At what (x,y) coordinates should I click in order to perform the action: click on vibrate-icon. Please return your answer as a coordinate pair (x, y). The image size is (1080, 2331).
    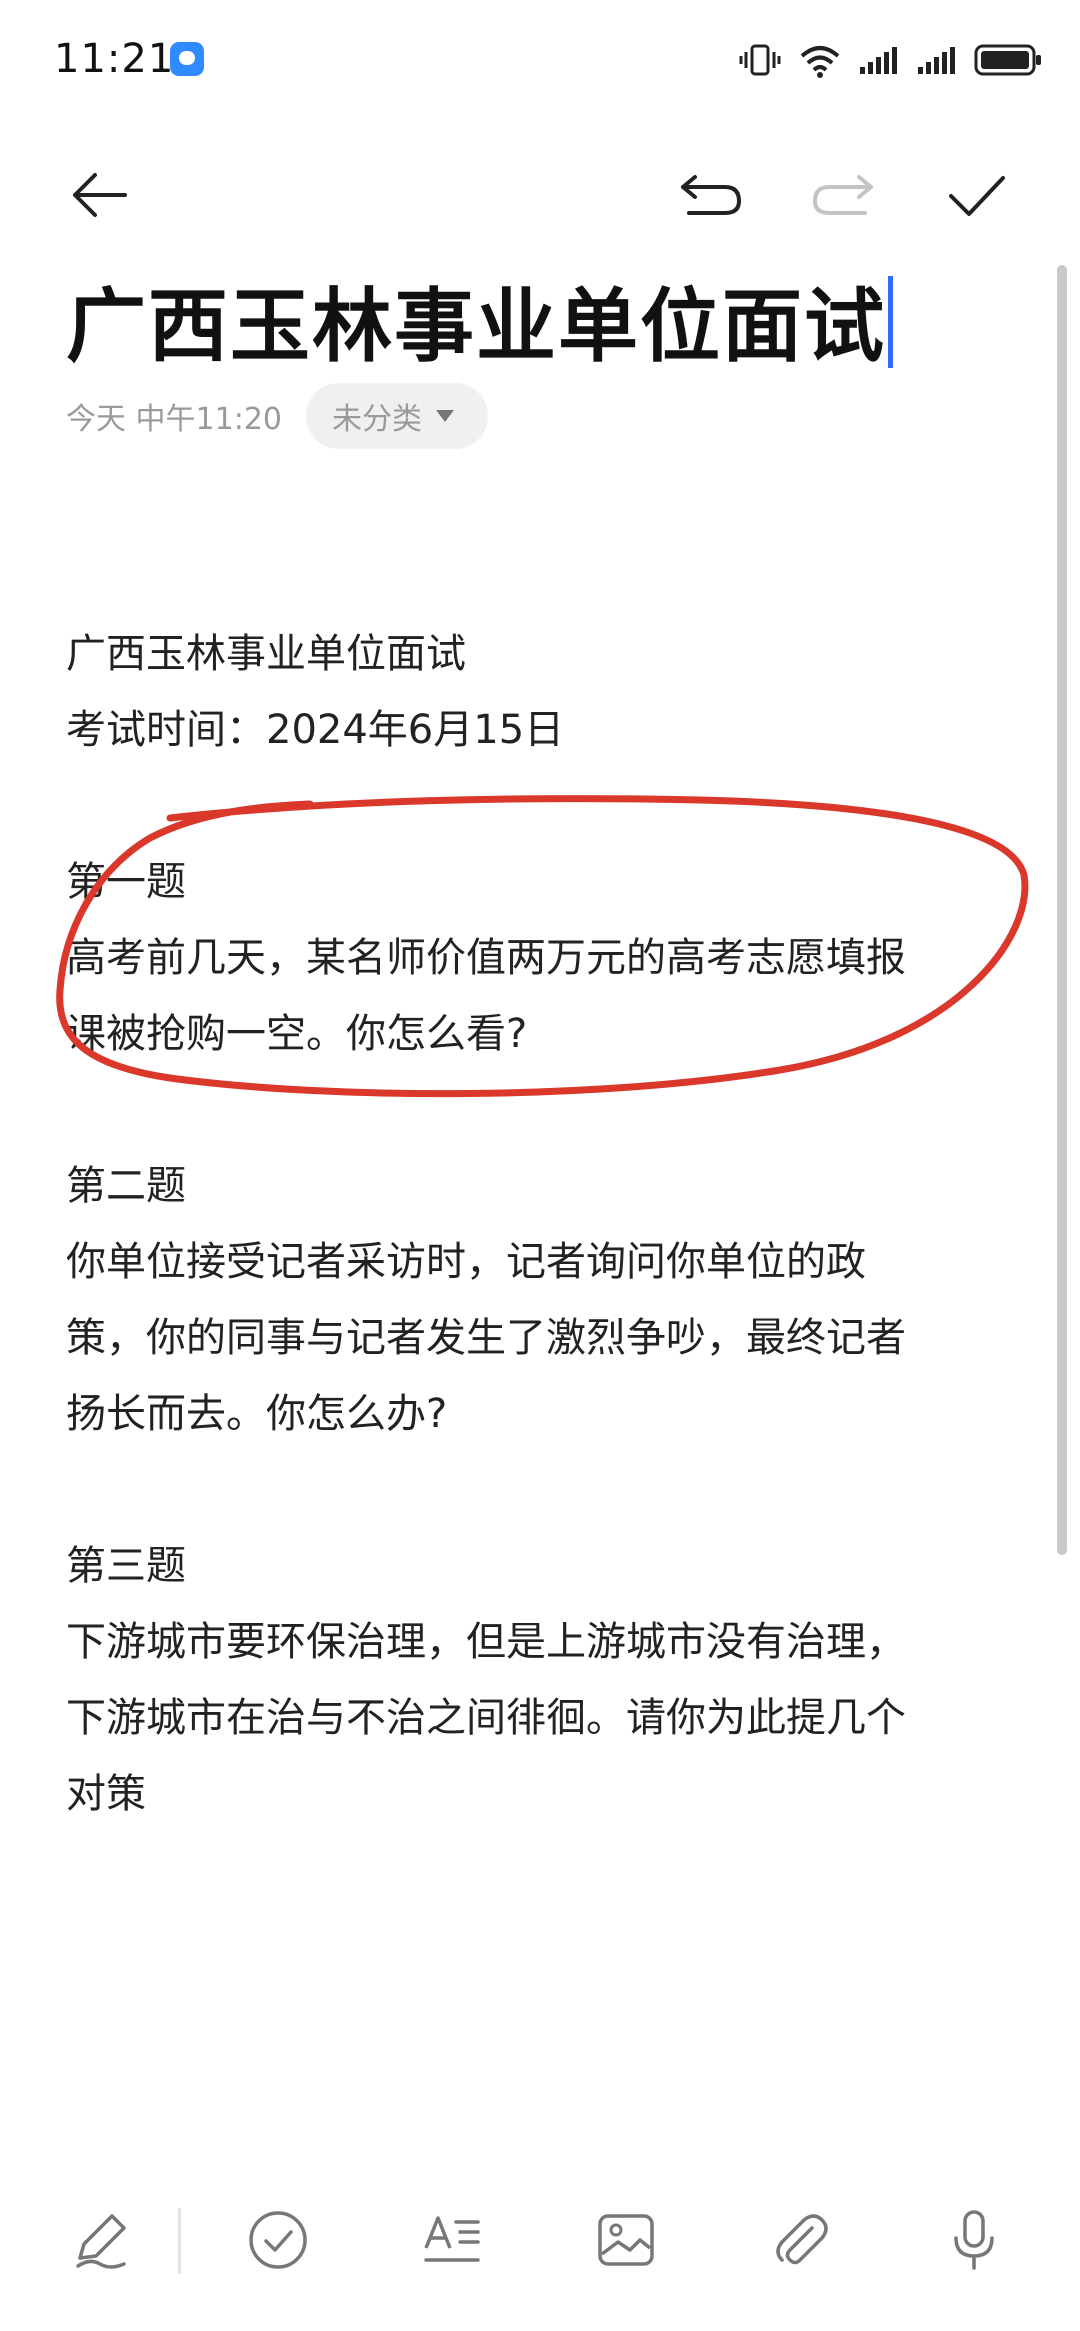
    Looking at the image, I should click on (760, 60).